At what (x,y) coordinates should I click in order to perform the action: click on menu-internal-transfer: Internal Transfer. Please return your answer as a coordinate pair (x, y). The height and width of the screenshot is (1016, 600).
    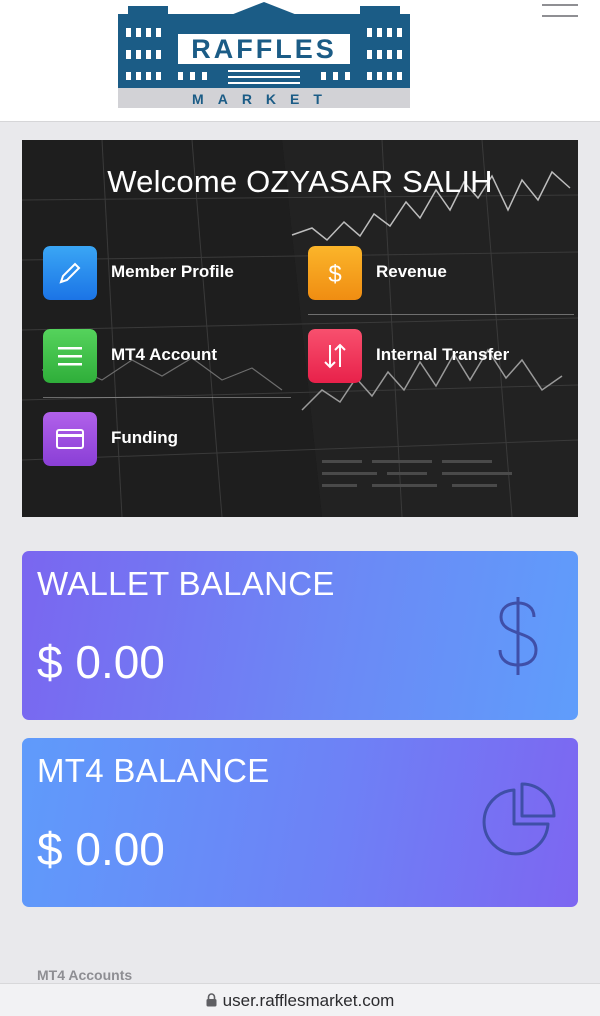
    Looking at the image, I should click on (428, 356).